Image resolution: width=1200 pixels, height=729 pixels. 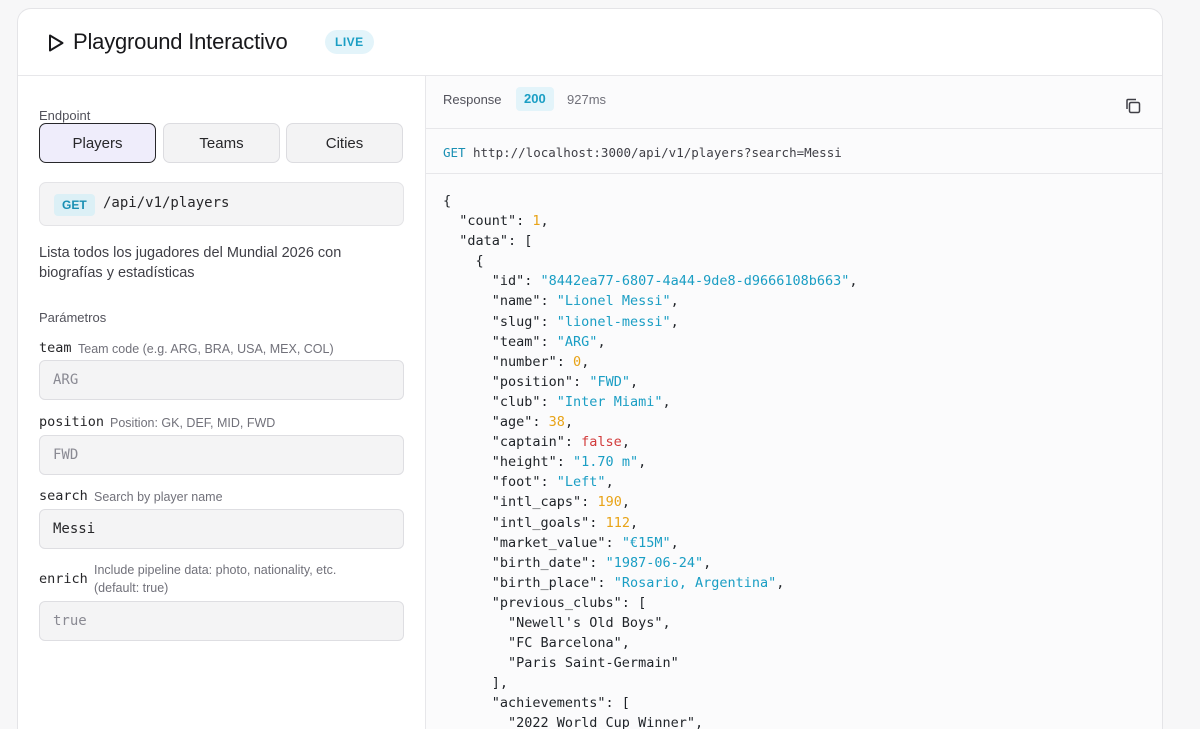 I want to click on json-token: "Paris Saint-Germain", so click(x=561, y=663).